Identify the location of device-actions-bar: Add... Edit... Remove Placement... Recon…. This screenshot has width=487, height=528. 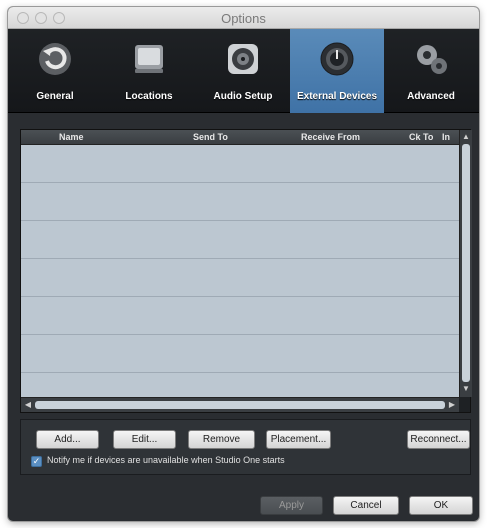
(245, 447).